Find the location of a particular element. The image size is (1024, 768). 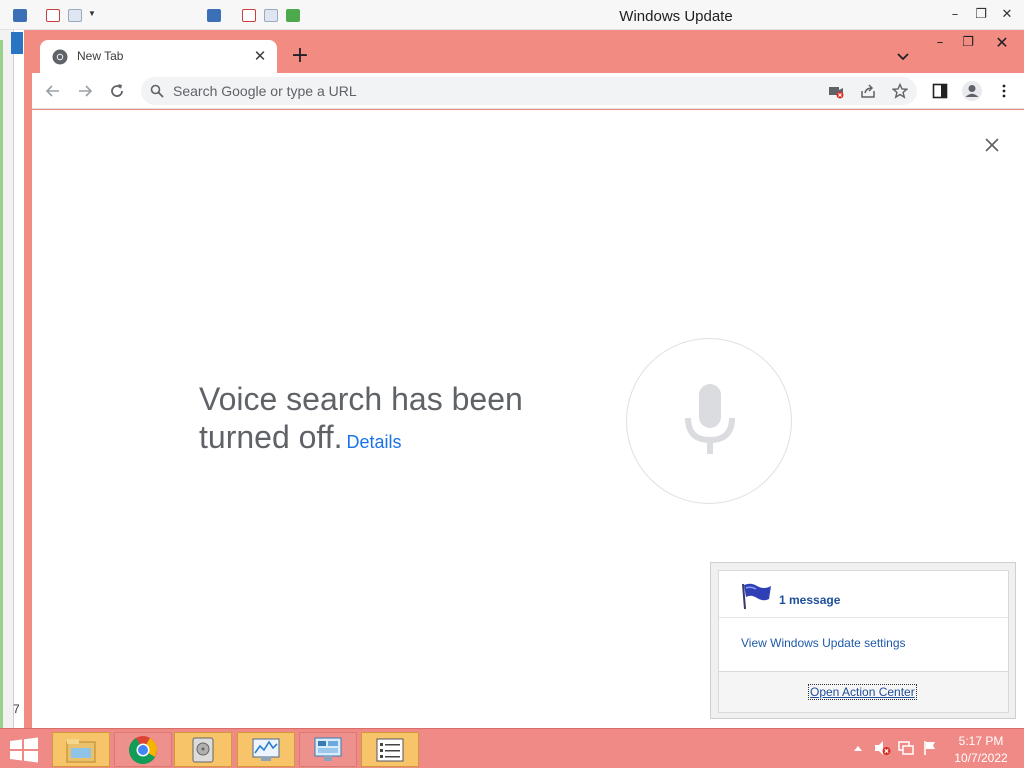

camera-blocked-icon is located at coordinates (836, 93).